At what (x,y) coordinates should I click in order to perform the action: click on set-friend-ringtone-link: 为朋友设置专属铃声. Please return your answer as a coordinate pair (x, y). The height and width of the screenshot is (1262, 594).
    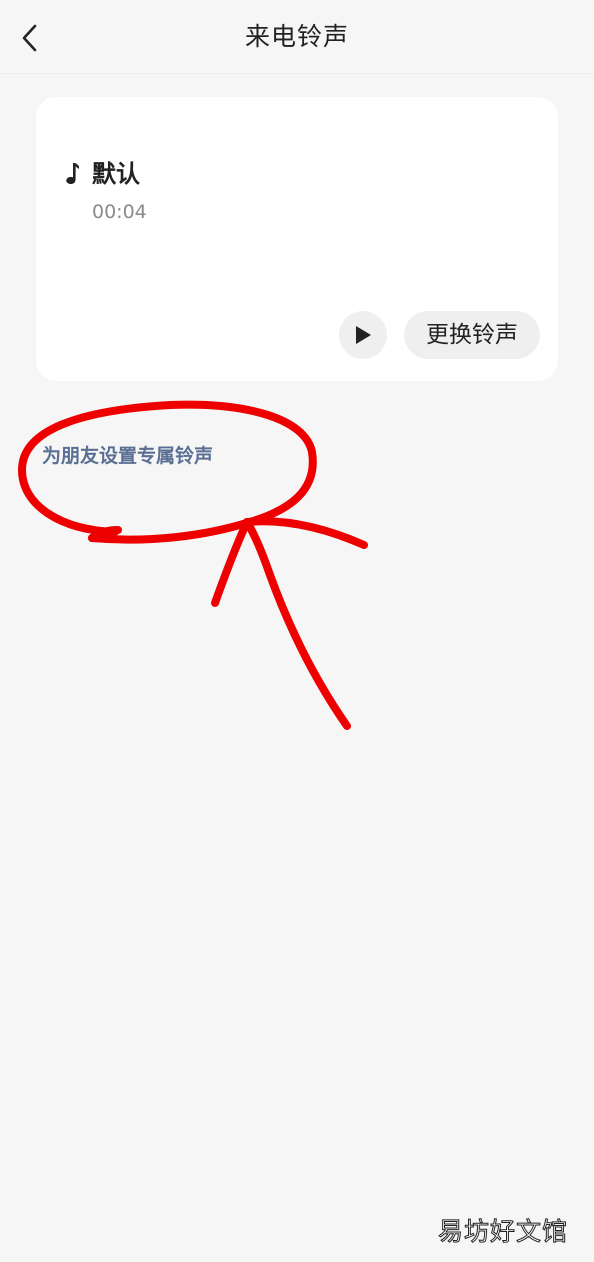
    Looking at the image, I should click on (127, 456).